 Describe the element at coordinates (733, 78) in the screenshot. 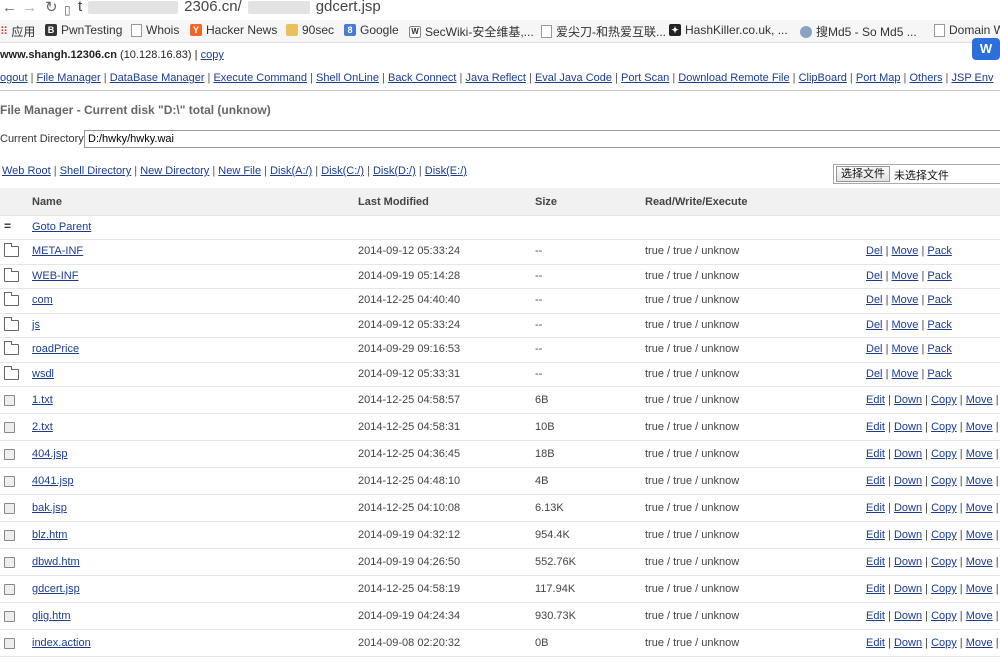

I see `menu-download-remote-file: Download Remote File` at that location.